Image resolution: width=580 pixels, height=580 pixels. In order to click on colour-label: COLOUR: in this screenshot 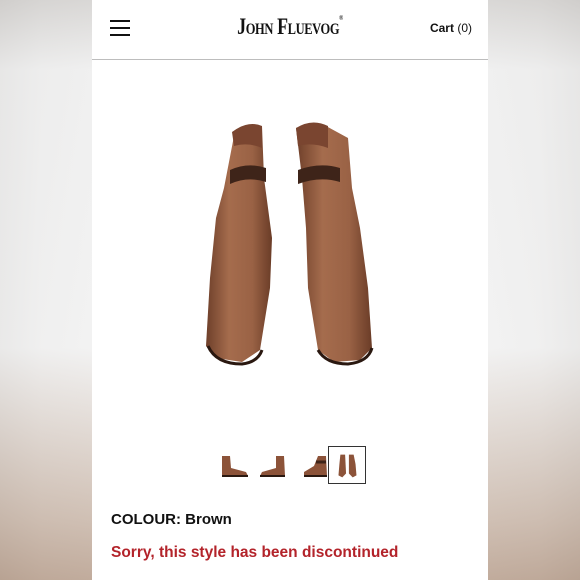, I will do `click(146, 519)`.